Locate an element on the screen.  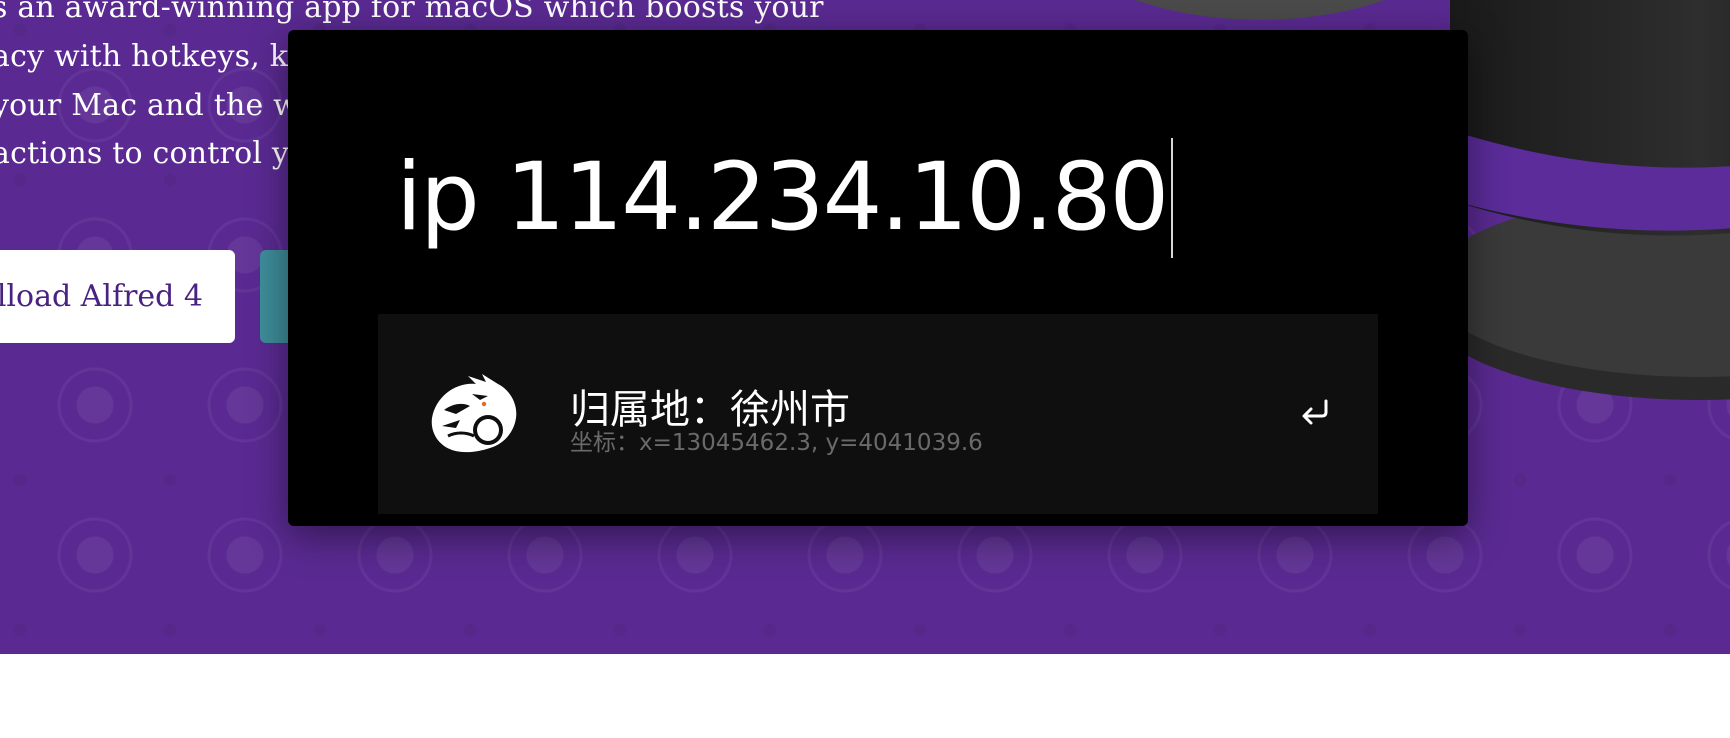
enter-icon is located at coordinates (1315, 412).